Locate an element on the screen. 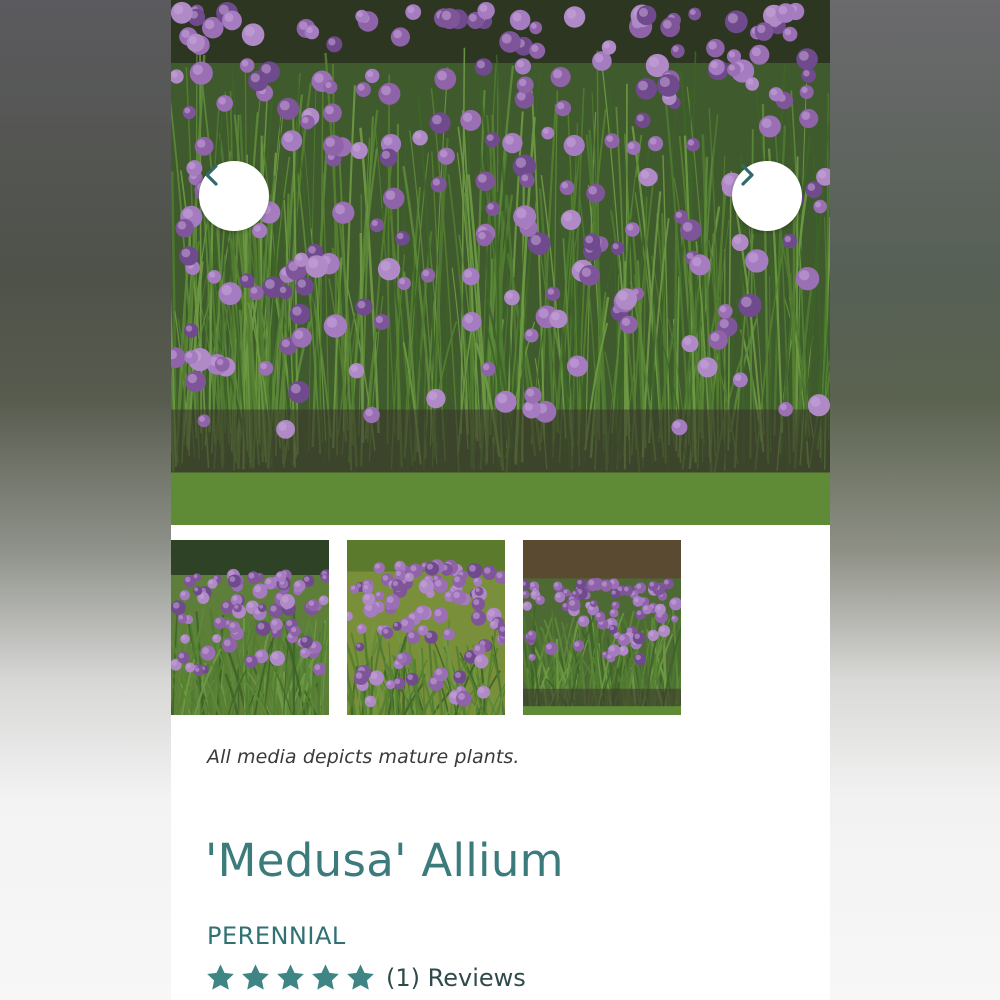 The height and width of the screenshot is (1000, 1000). star-rating is located at coordinates (290, 977).